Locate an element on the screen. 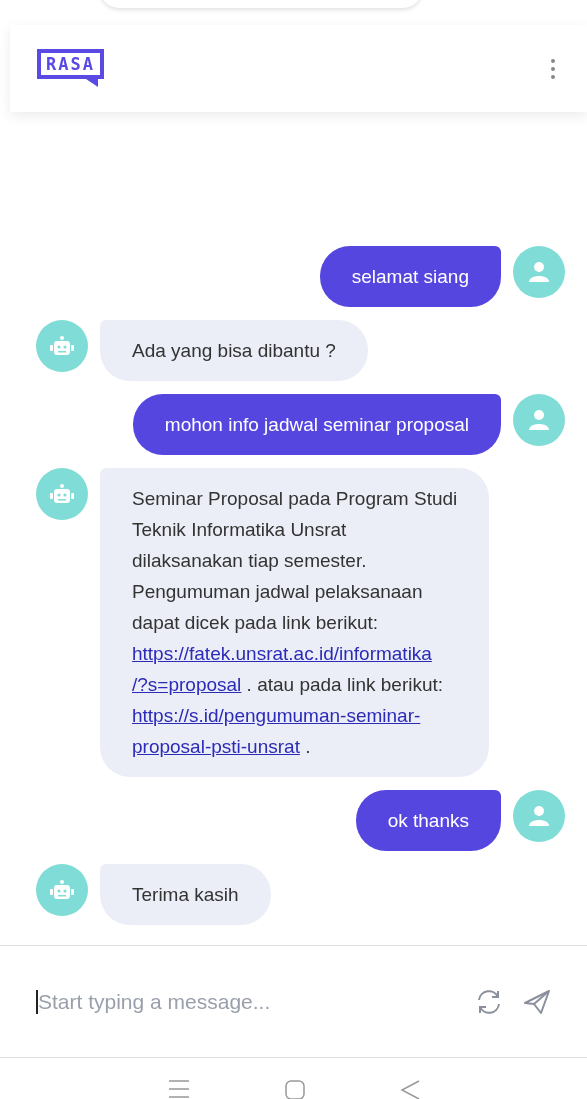  link: proposal-psti-unsrat is located at coordinates (216, 746).